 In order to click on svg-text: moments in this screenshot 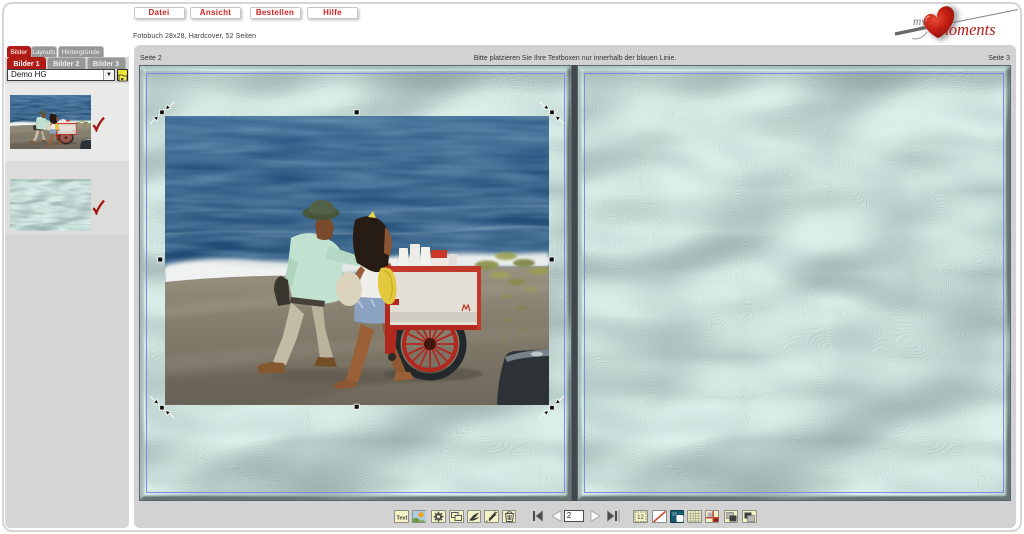, I will do `click(966, 29)`.